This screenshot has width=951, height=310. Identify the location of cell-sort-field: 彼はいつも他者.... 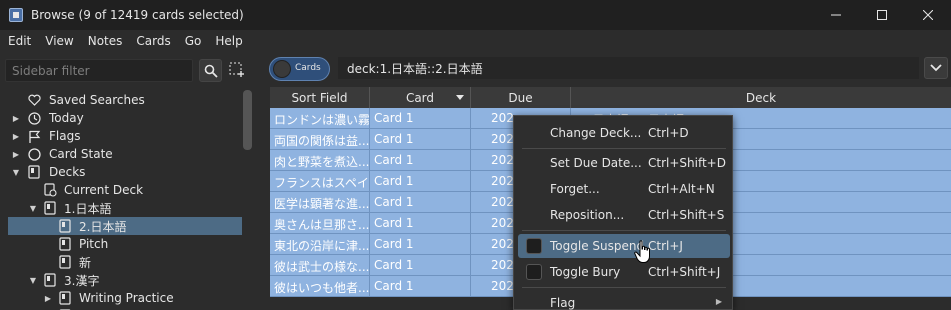
(320, 286).